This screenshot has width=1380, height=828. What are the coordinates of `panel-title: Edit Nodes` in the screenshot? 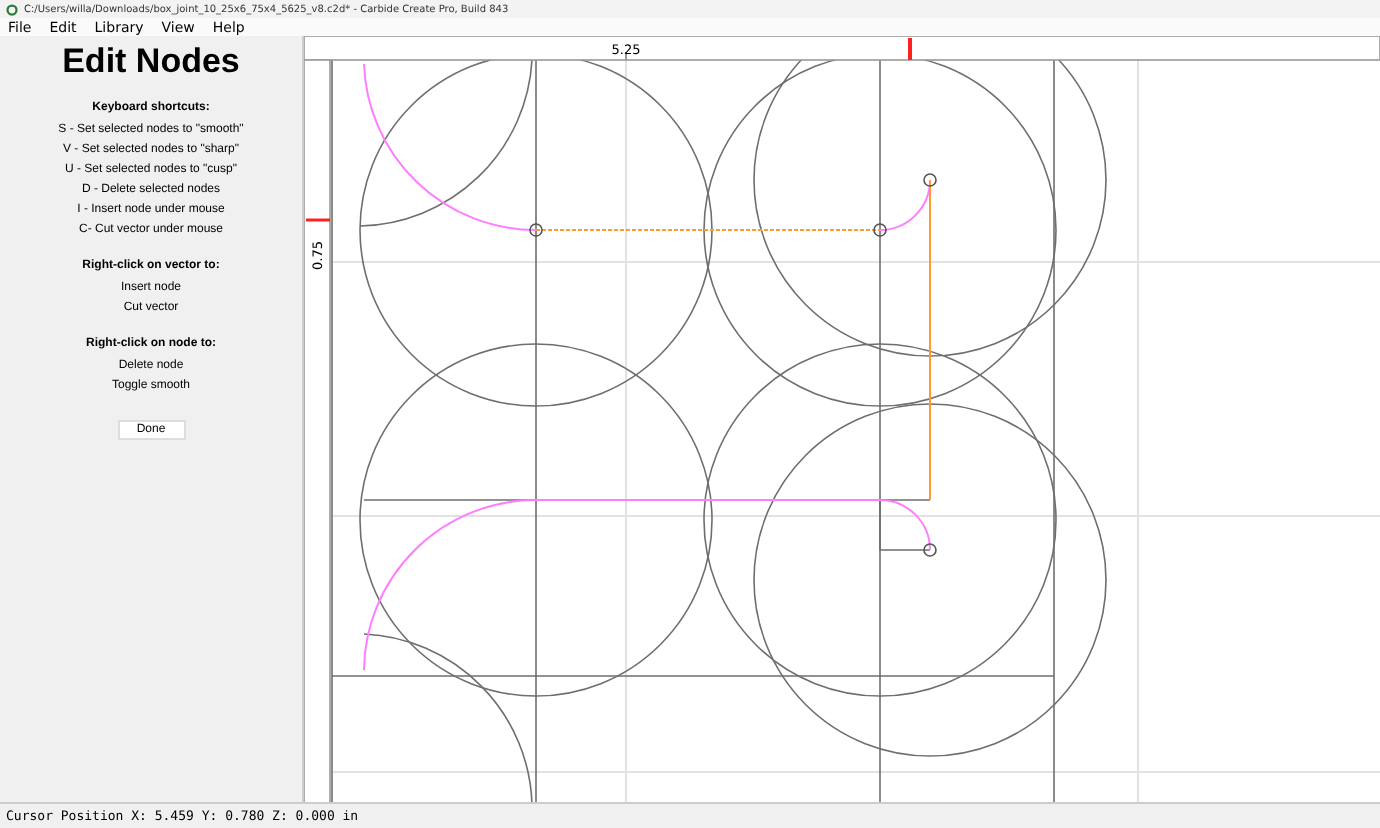 It's located at (151, 62).